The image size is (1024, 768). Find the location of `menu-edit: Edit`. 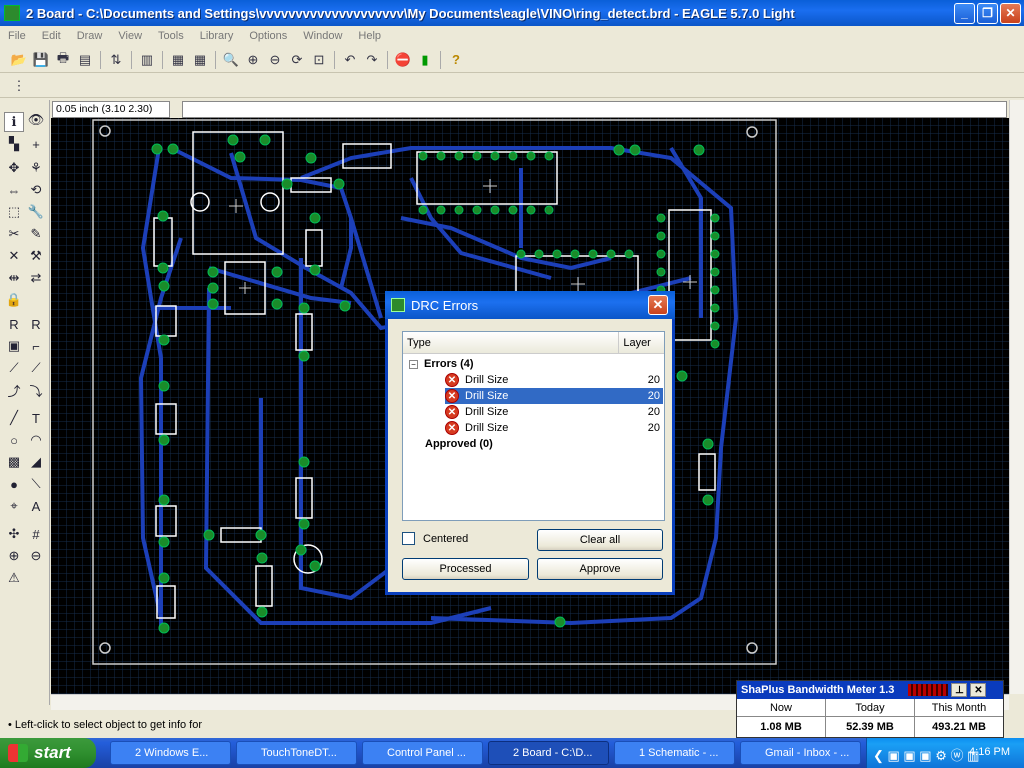

menu-edit: Edit is located at coordinates (51, 36).